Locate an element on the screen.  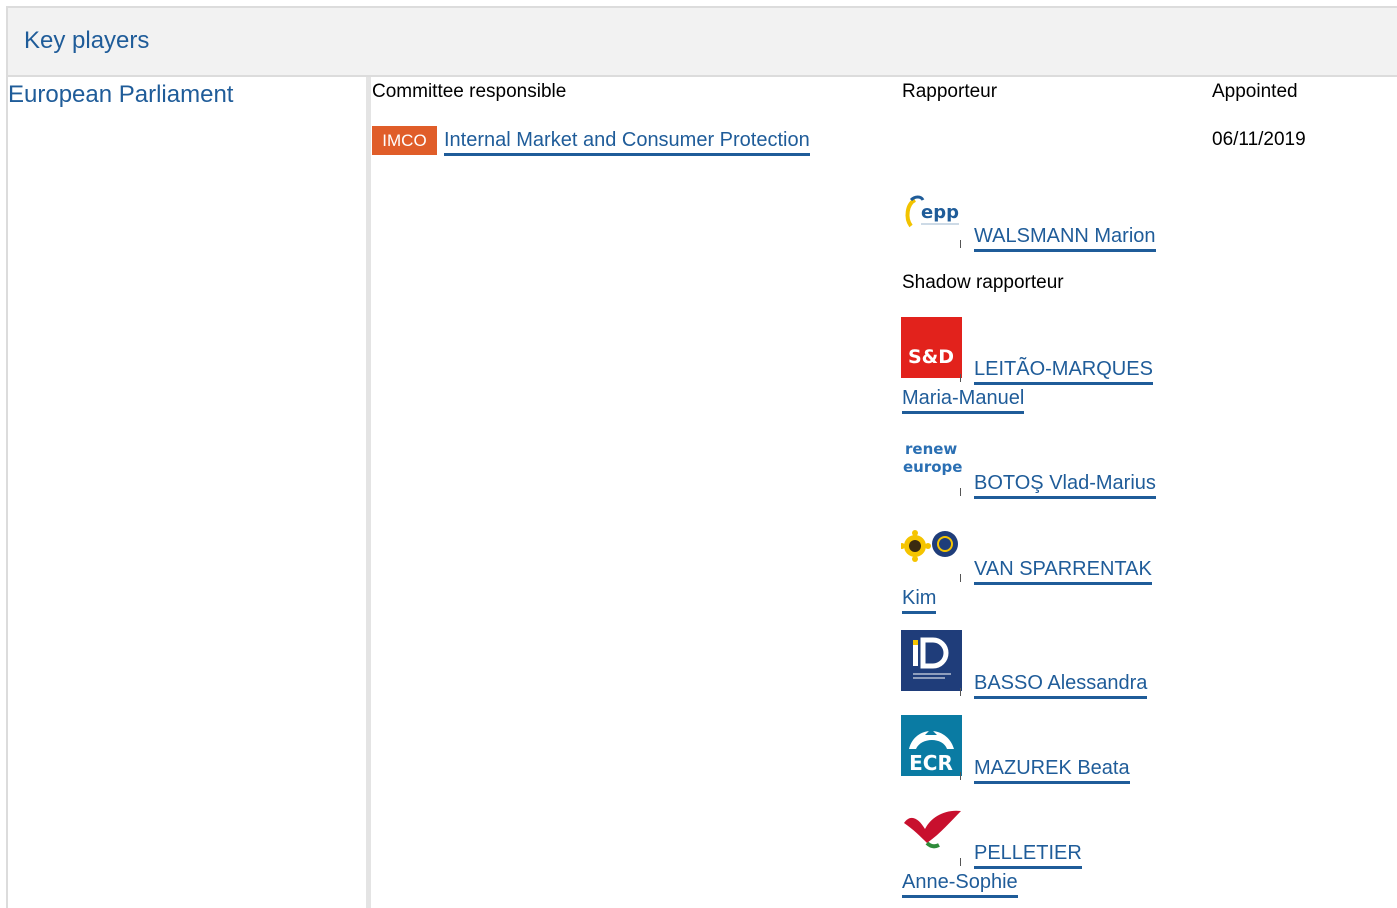
shadow-rapporteur-link: BOTOŞ Vlad-Marius is located at coordinates (1065, 484).